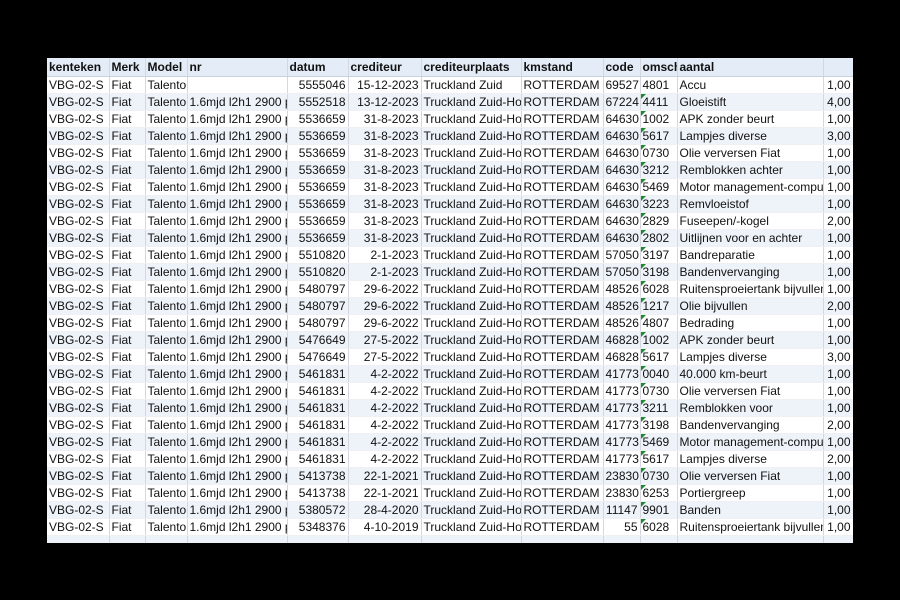 This screenshot has height=600, width=900. Describe the element at coordinates (385, 255) in the screenshot. I see `cell: 2-1-2023` at that location.